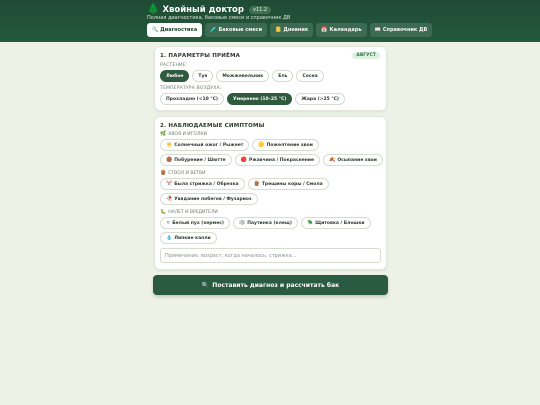  What do you see at coordinates (209, 145) in the screenshot?
I see `chip-label: Солнечный ожог / Рыжеет` at bounding box center [209, 145].